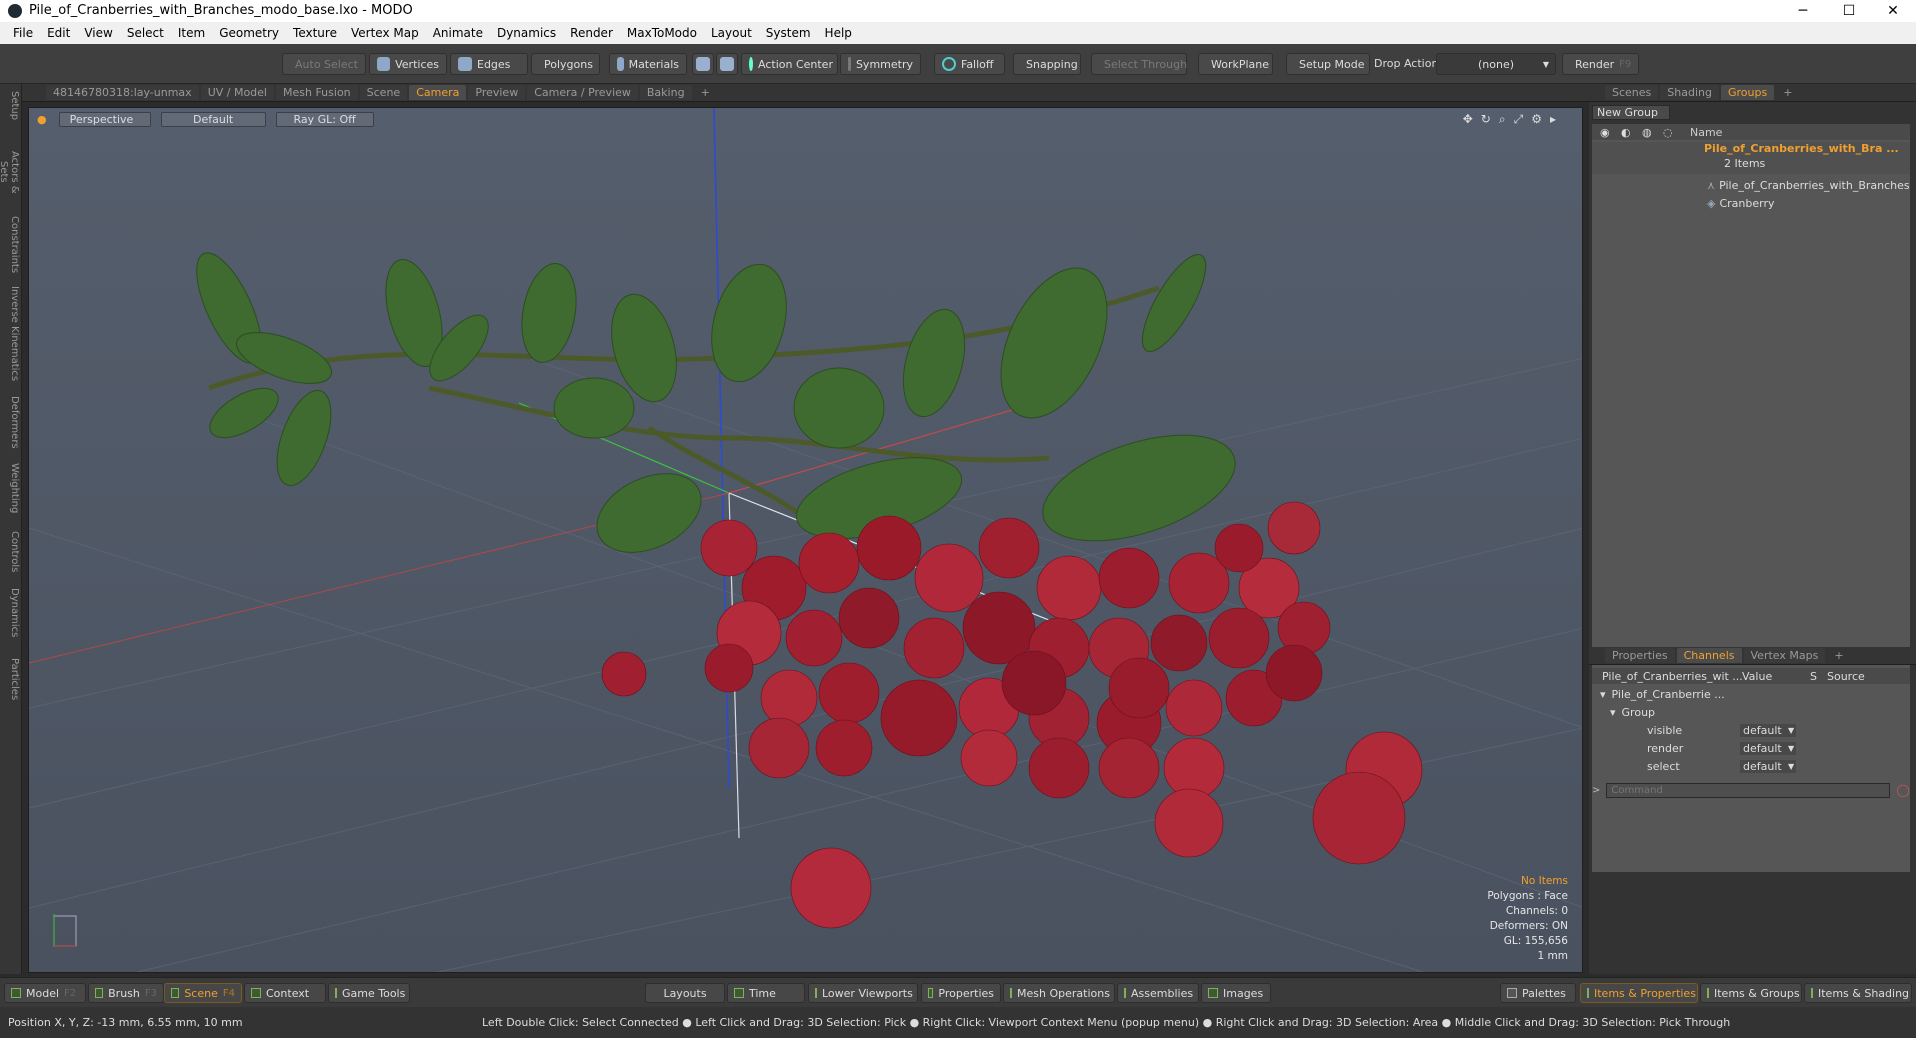  I want to click on menu-vertex-map: Vertex Map, so click(385, 33).